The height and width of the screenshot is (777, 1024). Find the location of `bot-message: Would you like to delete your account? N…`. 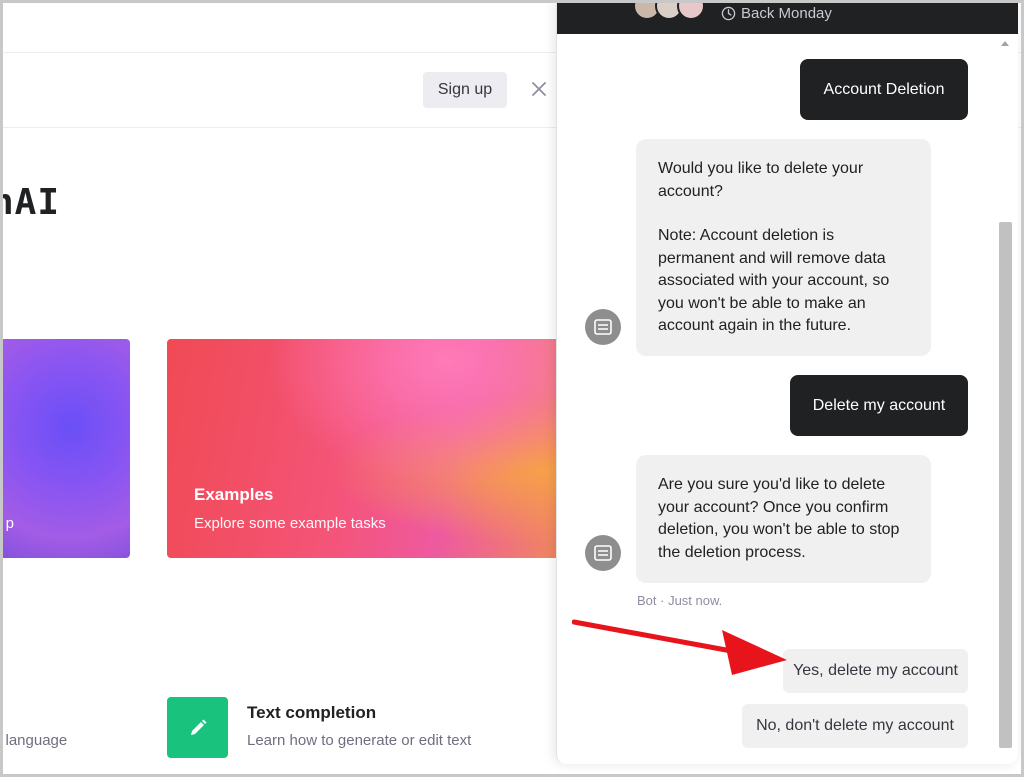

bot-message: Would you like to delete your account? N… is located at coordinates (783, 247).